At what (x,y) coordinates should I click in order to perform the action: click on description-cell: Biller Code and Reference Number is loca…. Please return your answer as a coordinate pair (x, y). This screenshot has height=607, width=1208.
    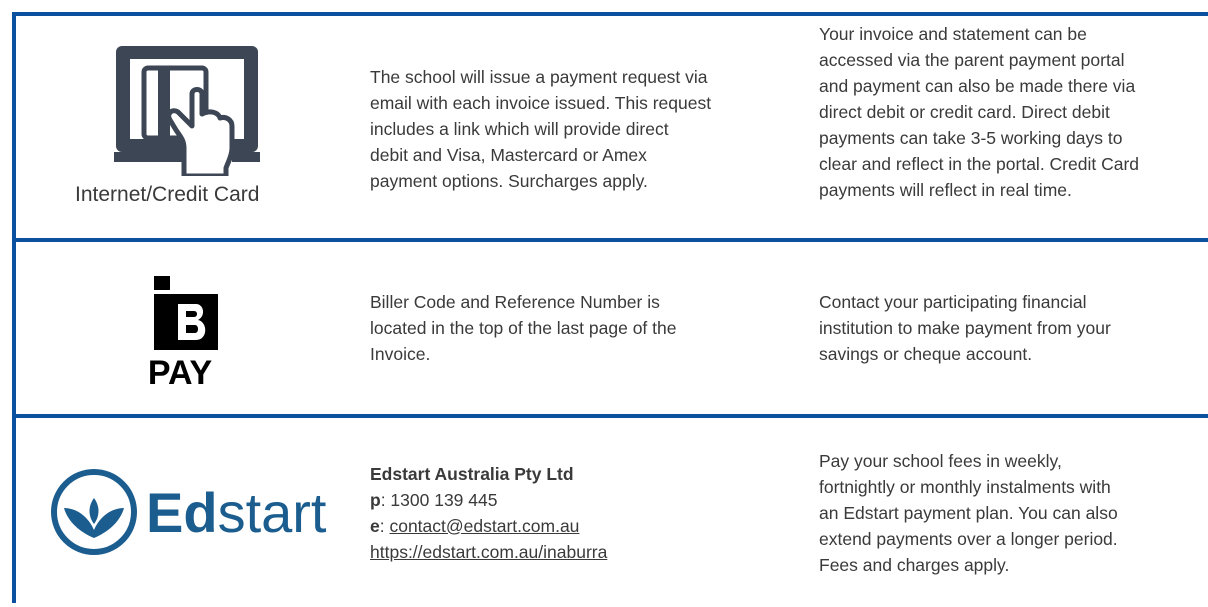
    Looking at the image, I should click on (580, 328).